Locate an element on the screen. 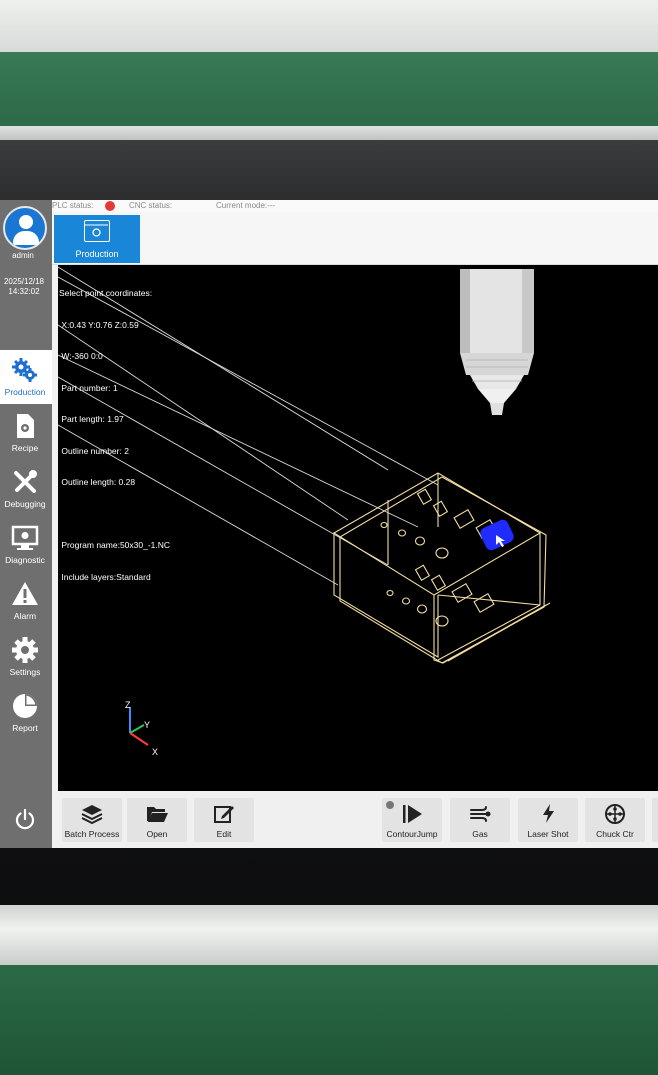 The height and width of the screenshot is (1075, 658). gear-icon is located at coordinates (25, 650).